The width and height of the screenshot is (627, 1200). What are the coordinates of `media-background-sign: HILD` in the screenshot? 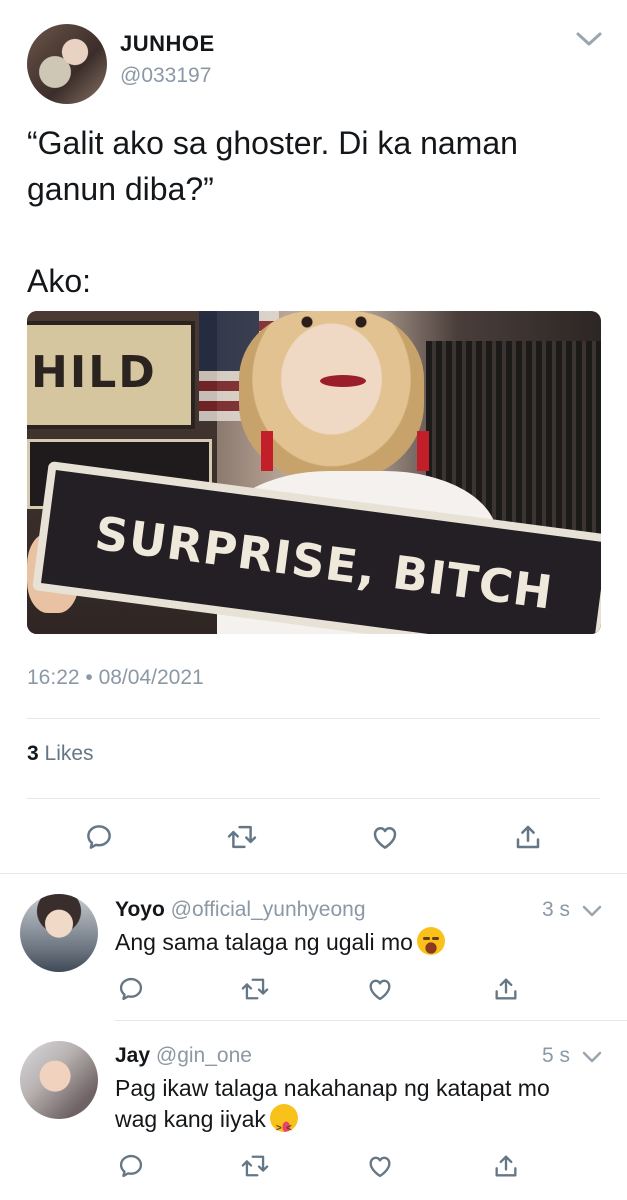 It's located at (111, 375).